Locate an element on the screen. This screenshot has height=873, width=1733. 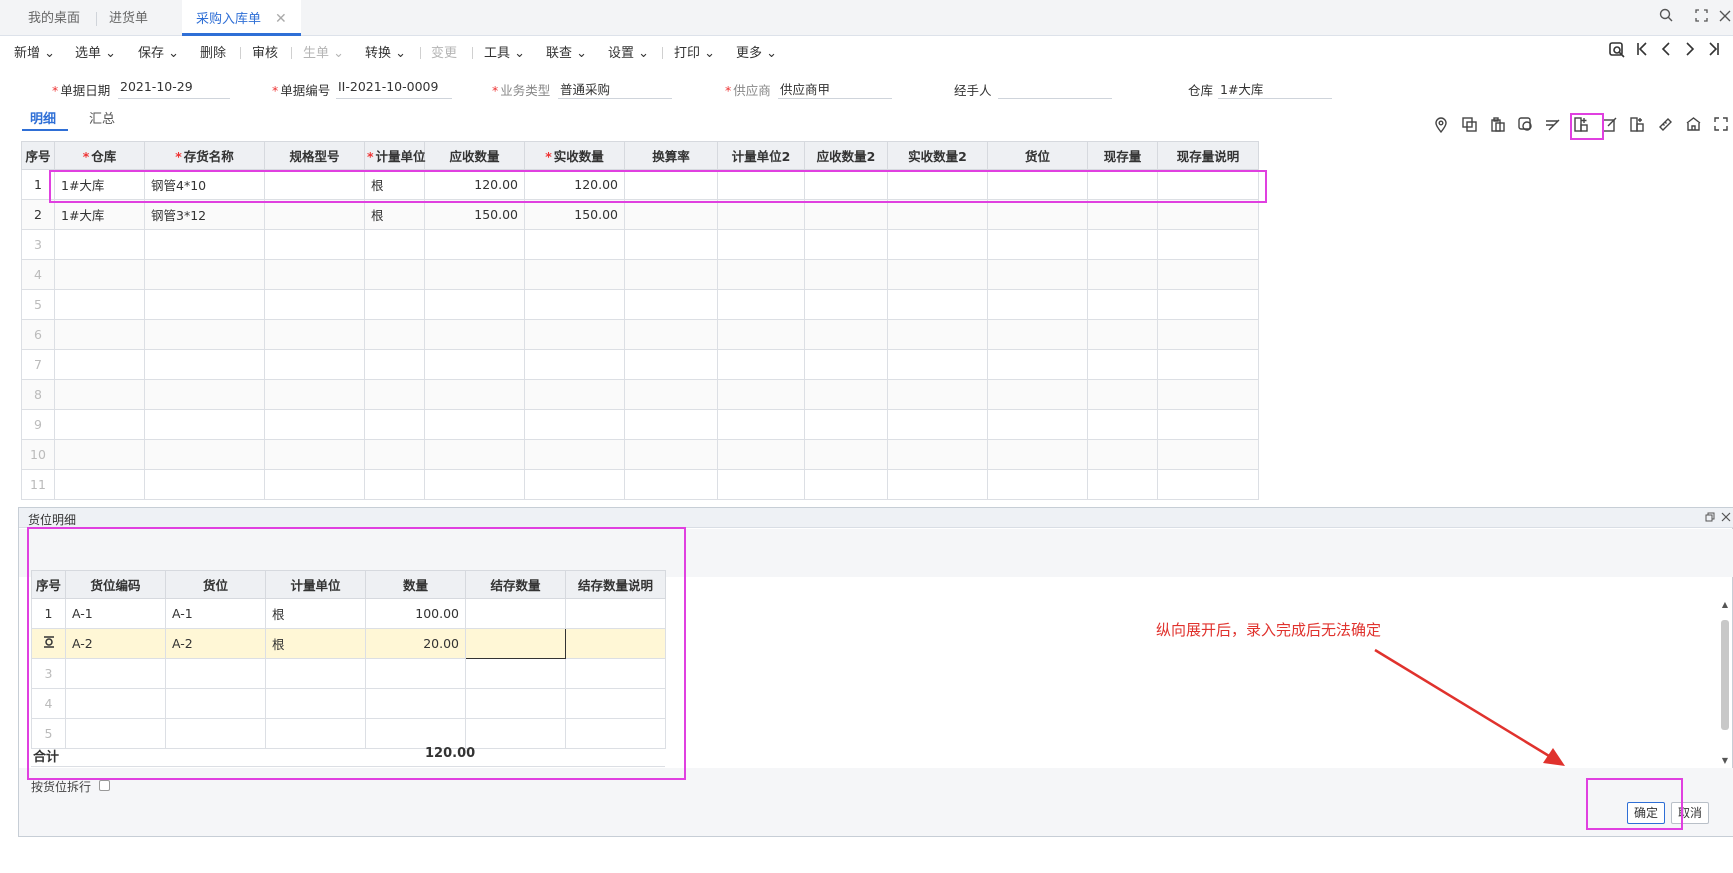
dialog-scrollbar: ▲ ▼ is located at coordinates (1725, 684).